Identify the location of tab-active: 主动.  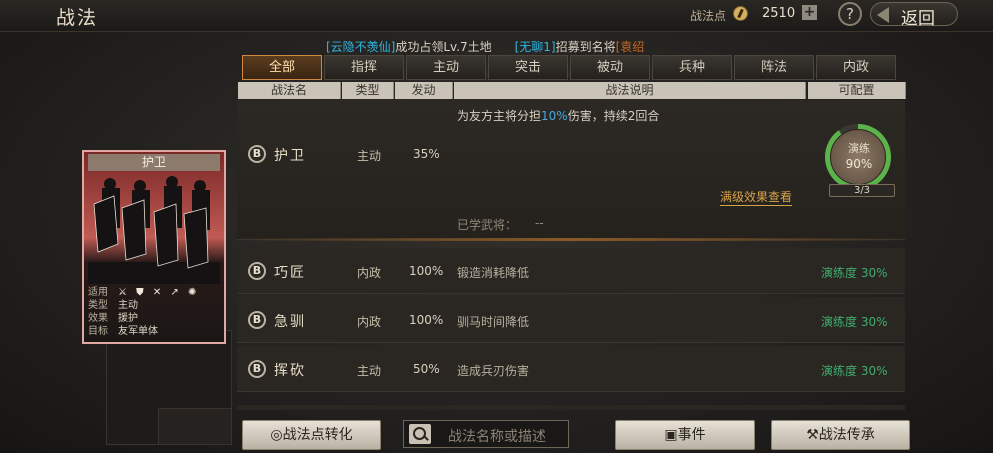
(446, 67).